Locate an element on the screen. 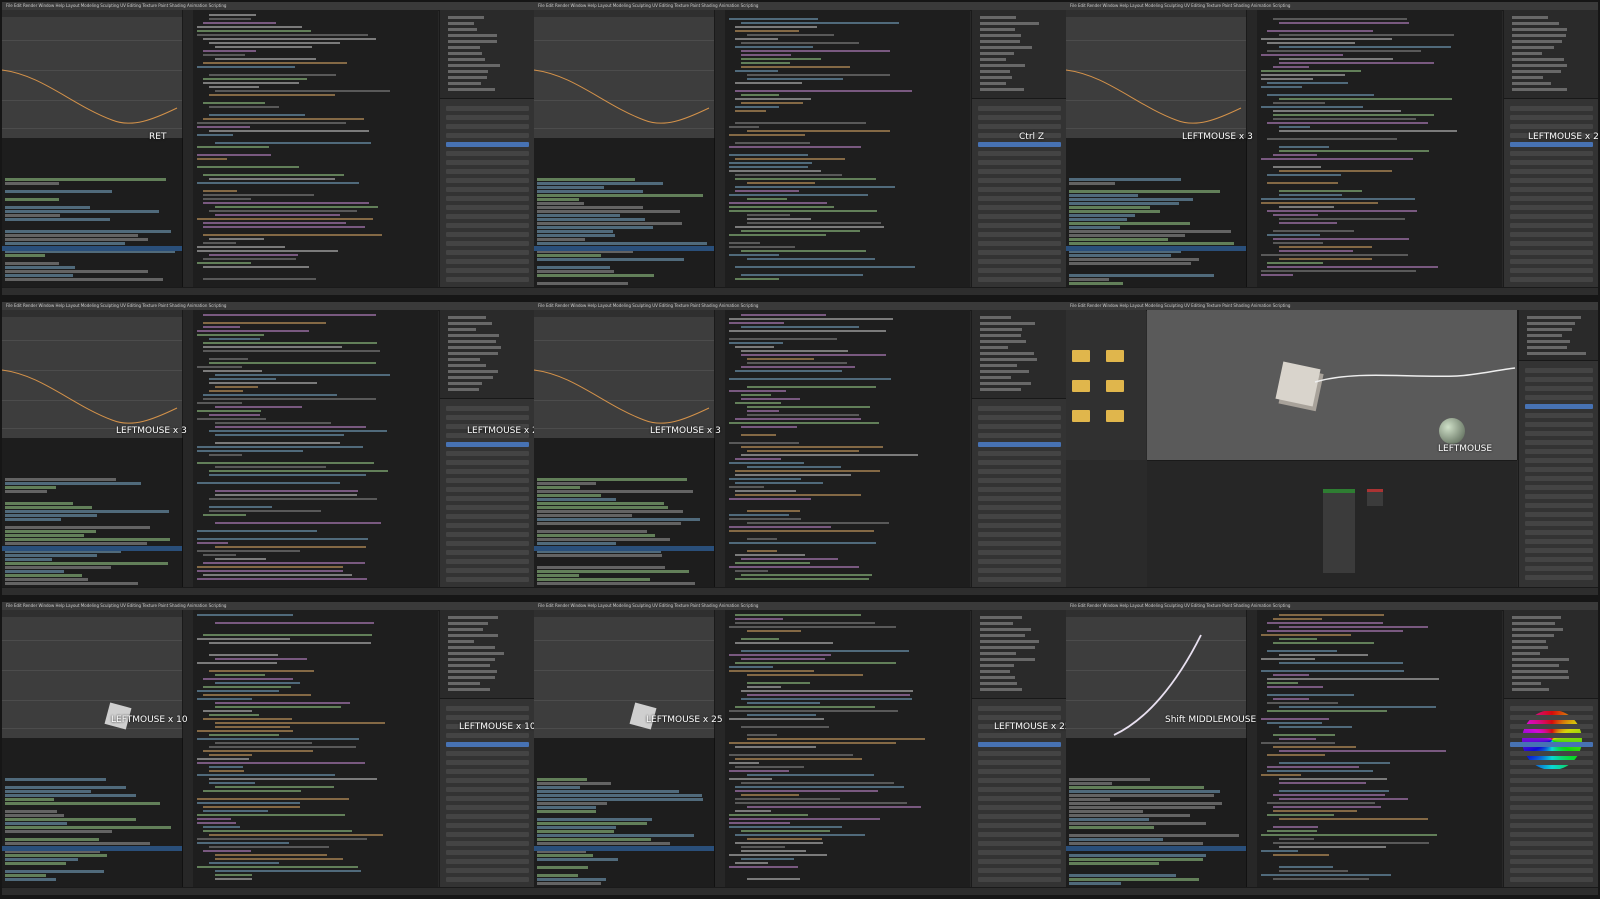 The image size is (1600, 899). 3d-viewport is located at coordinates (92, 374).